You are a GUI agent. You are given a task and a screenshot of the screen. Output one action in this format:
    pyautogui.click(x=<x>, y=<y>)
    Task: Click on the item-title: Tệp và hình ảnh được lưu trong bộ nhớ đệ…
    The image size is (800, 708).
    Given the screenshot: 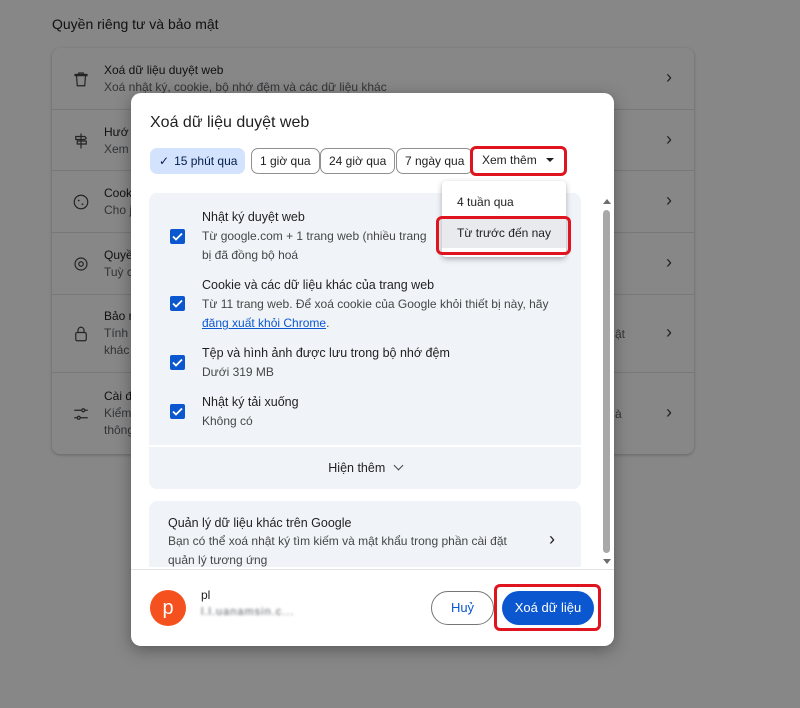 What is the action you would take?
    pyautogui.click(x=326, y=353)
    